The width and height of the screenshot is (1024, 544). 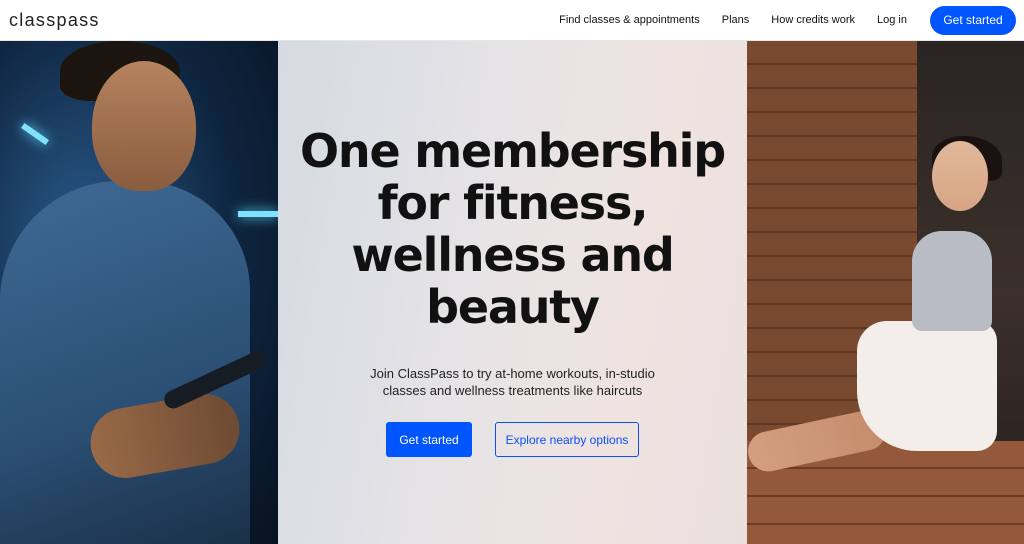 I want to click on neon-light-left, so click(x=35, y=134).